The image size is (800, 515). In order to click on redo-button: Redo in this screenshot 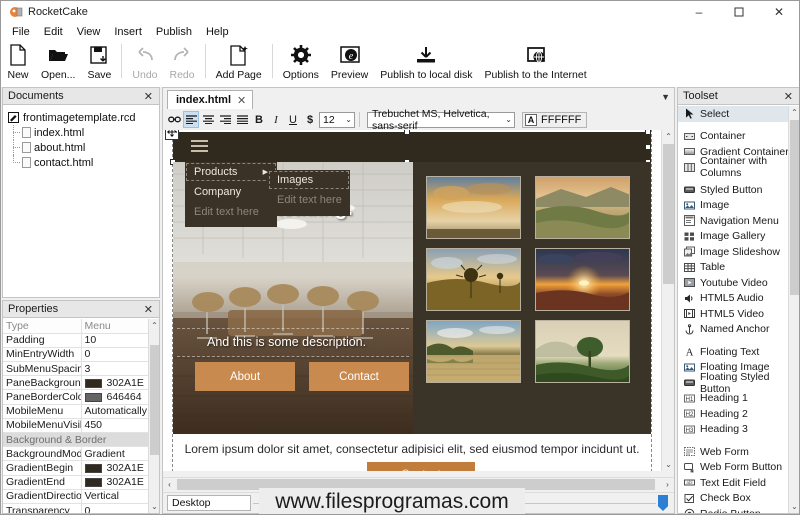, I will do `click(182, 63)`.